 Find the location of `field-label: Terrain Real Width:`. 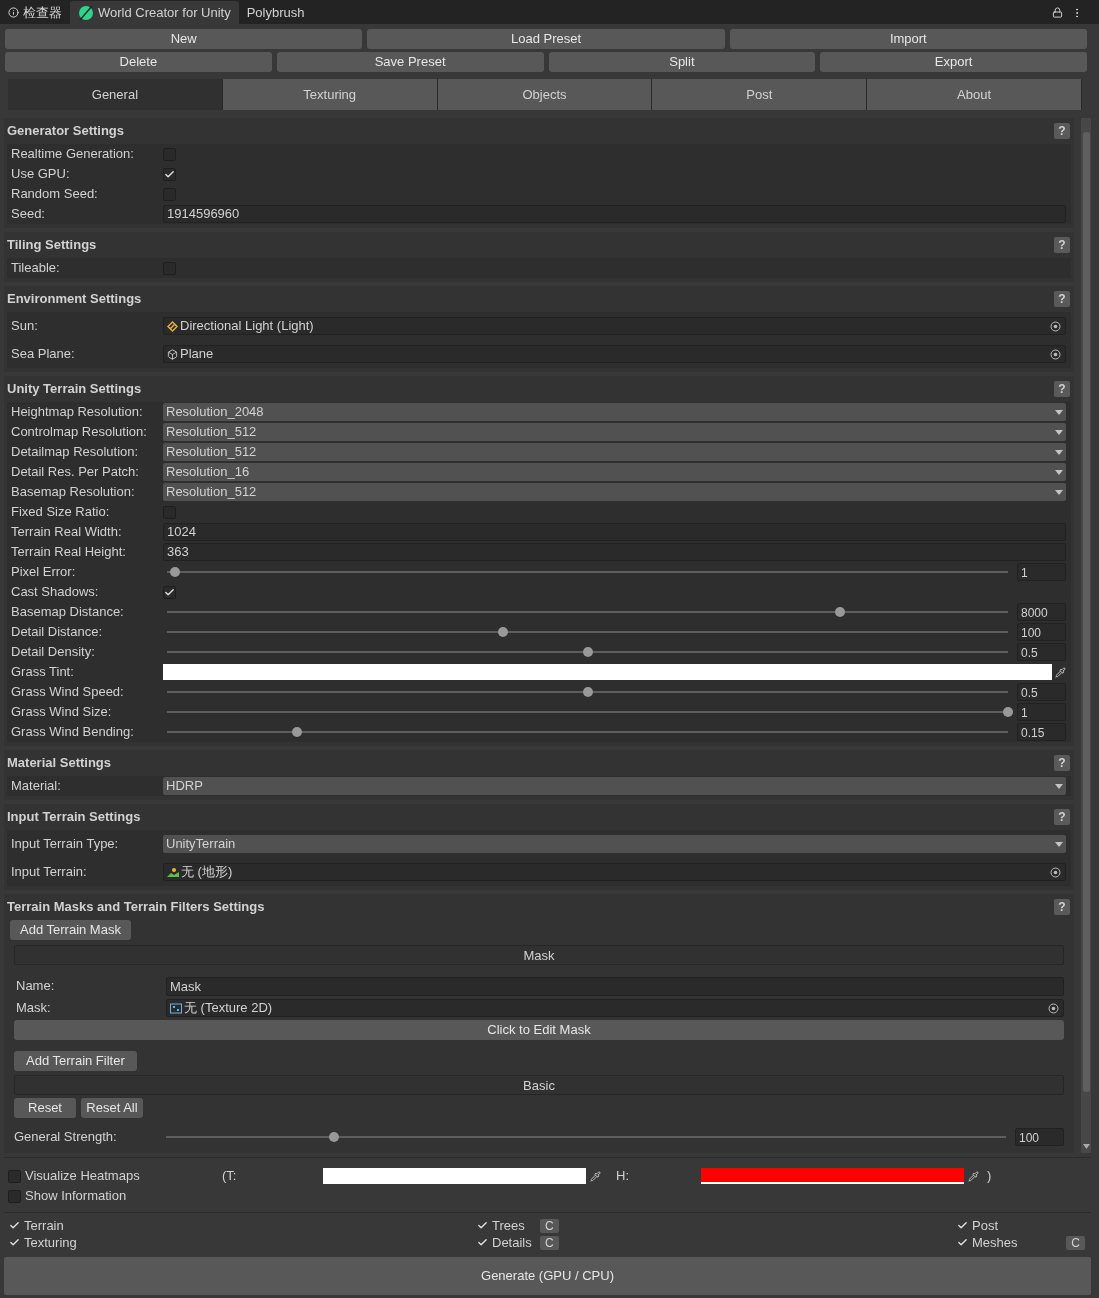

field-label: Terrain Real Width: is located at coordinates (67, 532).